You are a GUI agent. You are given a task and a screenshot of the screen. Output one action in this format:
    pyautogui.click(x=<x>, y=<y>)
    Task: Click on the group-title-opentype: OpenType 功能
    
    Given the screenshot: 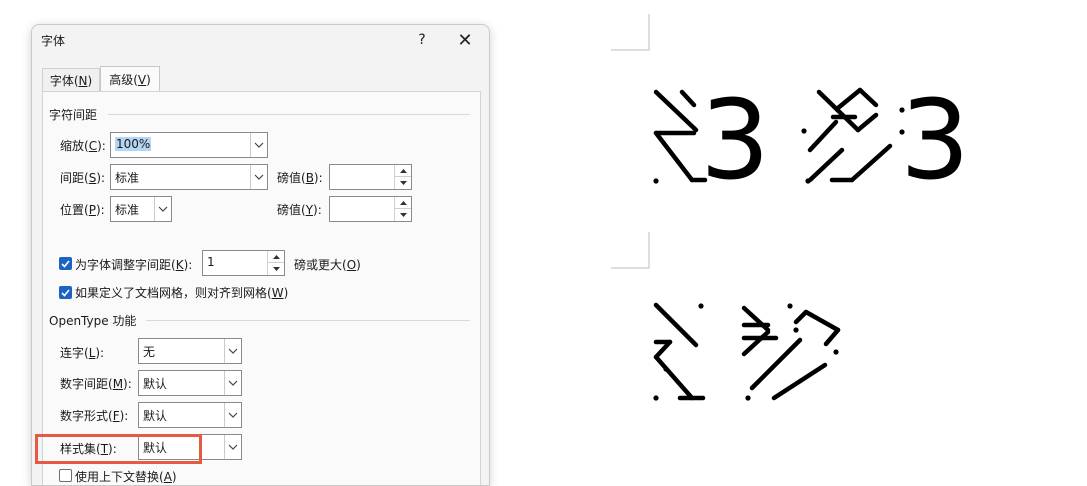 What is the action you would take?
    pyautogui.click(x=93, y=321)
    